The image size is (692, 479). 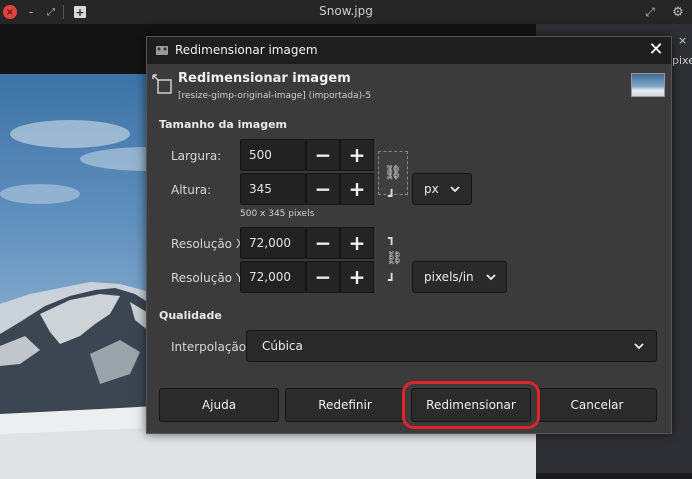 What do you see at coordinates (682, 60) in the screenshot?
I see `panel-label: pixels` at bounding box center [682, 60].